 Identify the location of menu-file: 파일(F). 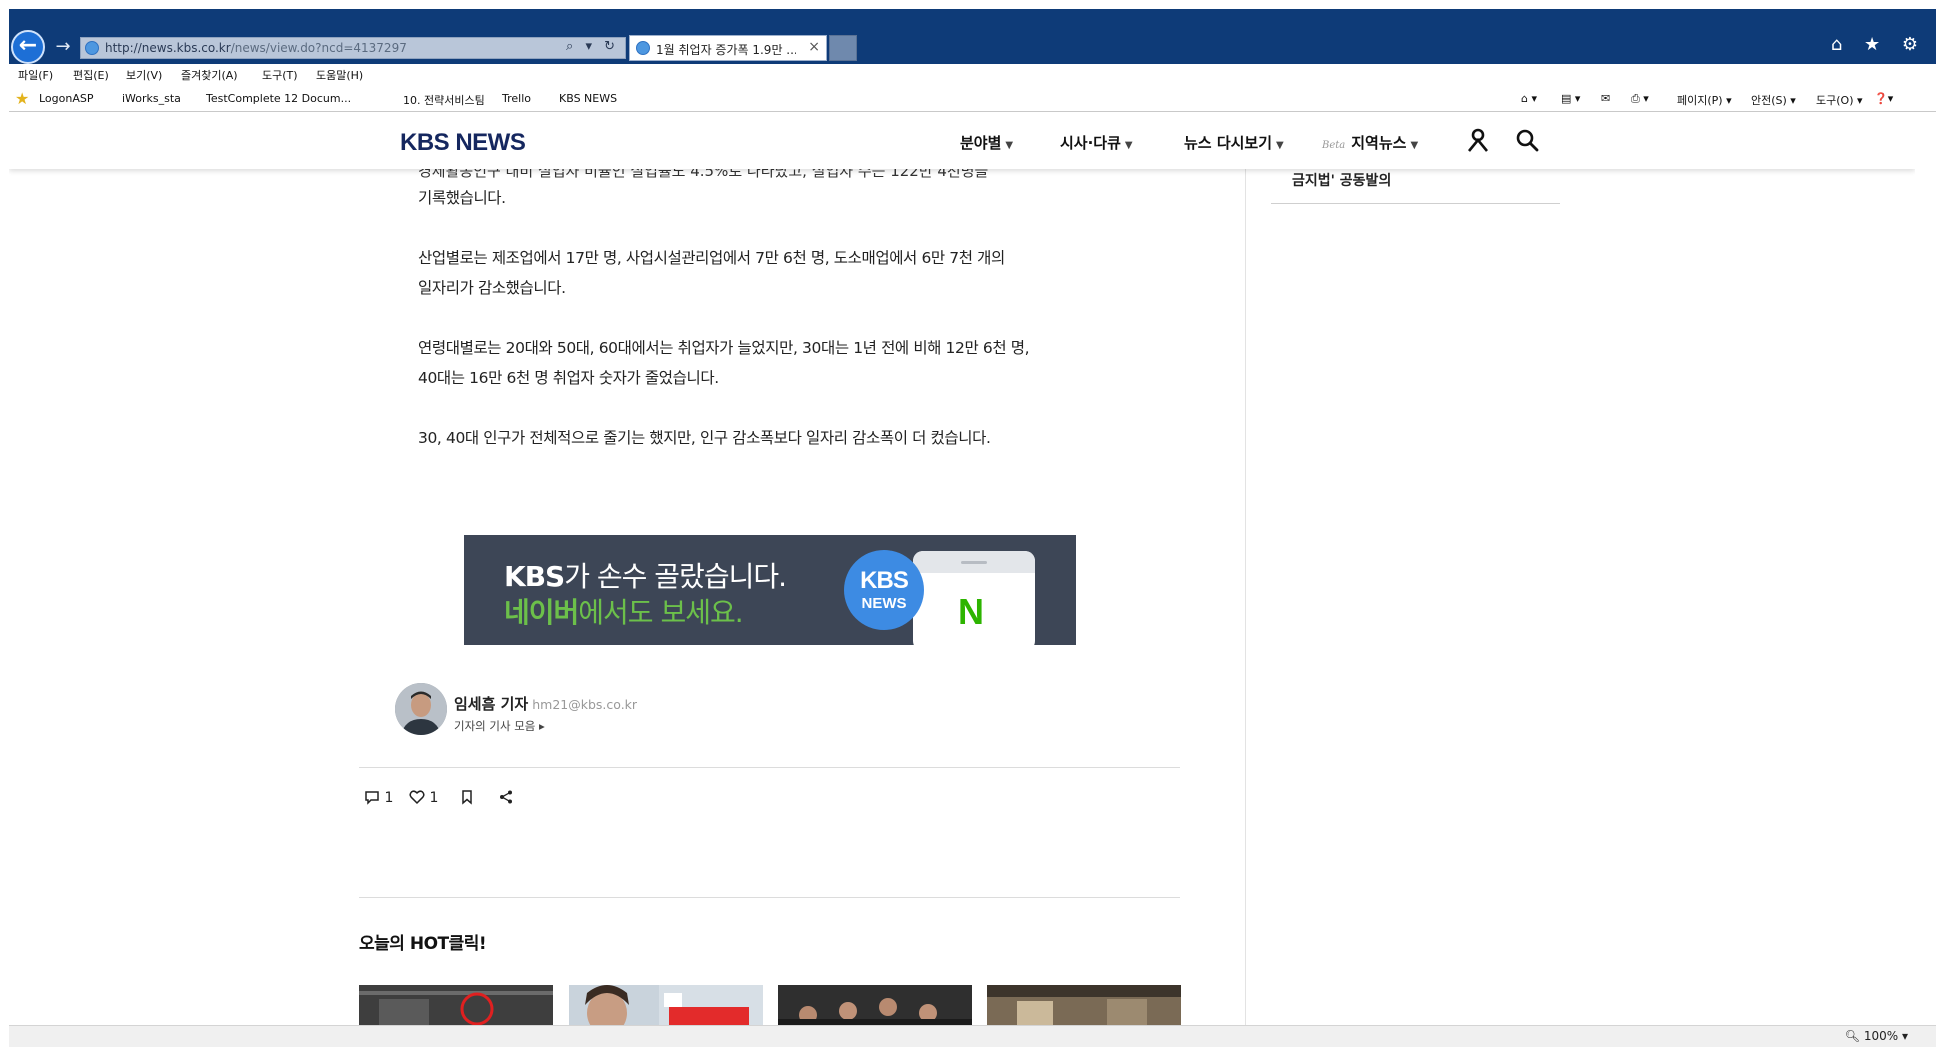
(35, 75).